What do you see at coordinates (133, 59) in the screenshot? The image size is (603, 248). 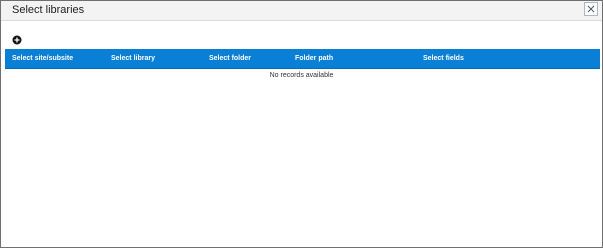 I see `column-header-library: Select library` at bounding box center [133, 59].